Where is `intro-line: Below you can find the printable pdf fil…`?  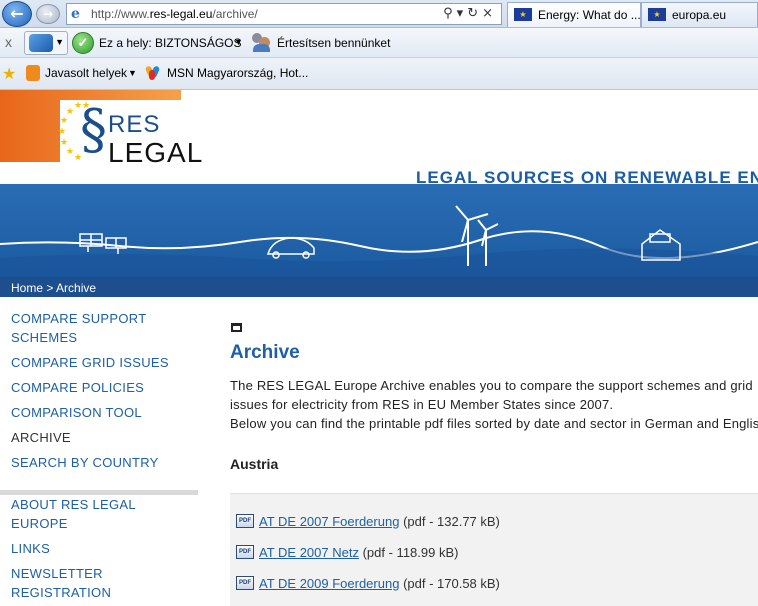
intro-line: Below you can find the printable pdf fil… is located at coordinates (494, 423).